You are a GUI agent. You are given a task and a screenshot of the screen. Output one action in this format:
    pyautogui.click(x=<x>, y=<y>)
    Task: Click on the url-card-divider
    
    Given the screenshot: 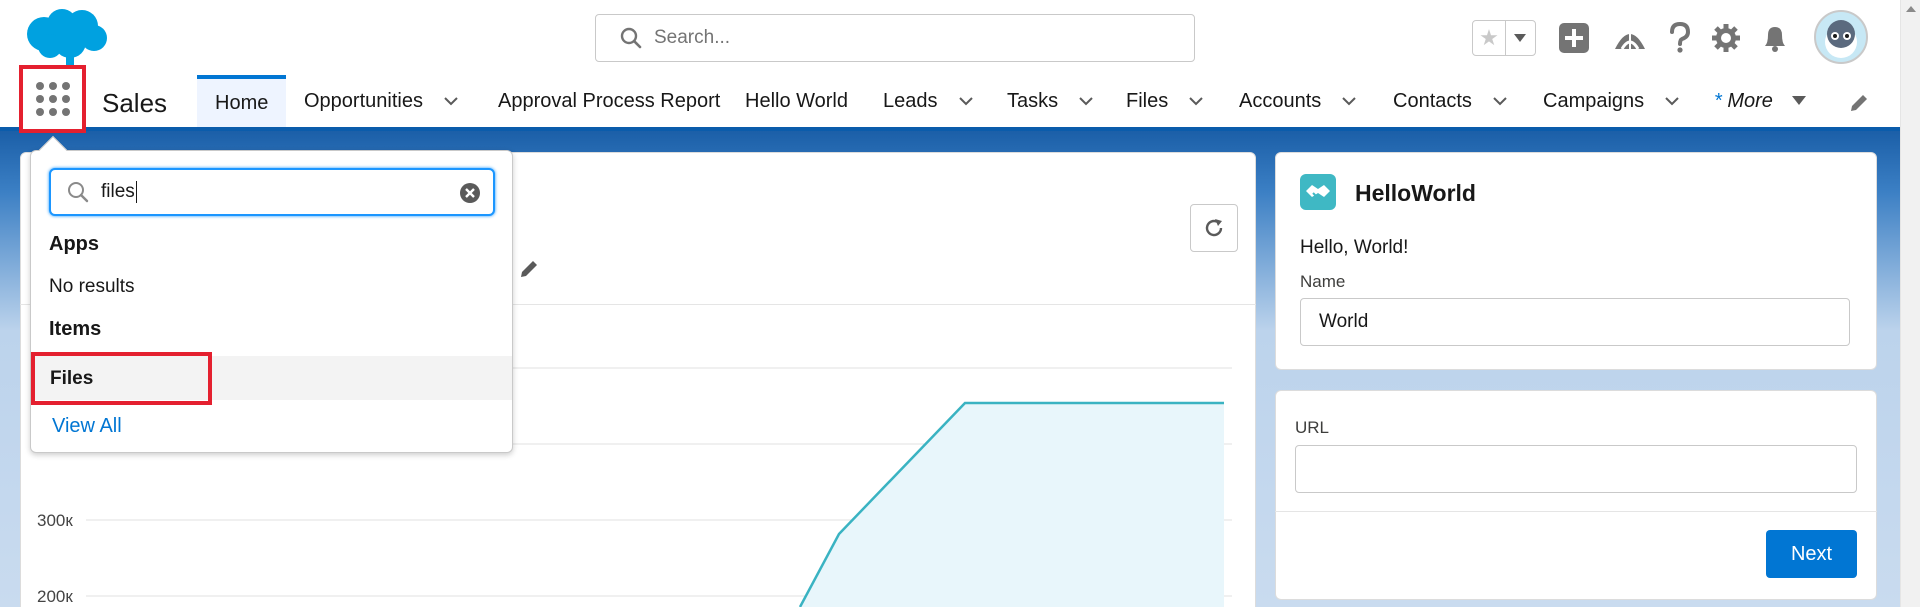 What is the action you would take?
    pyautogui.click(x=1576, y=511)
    